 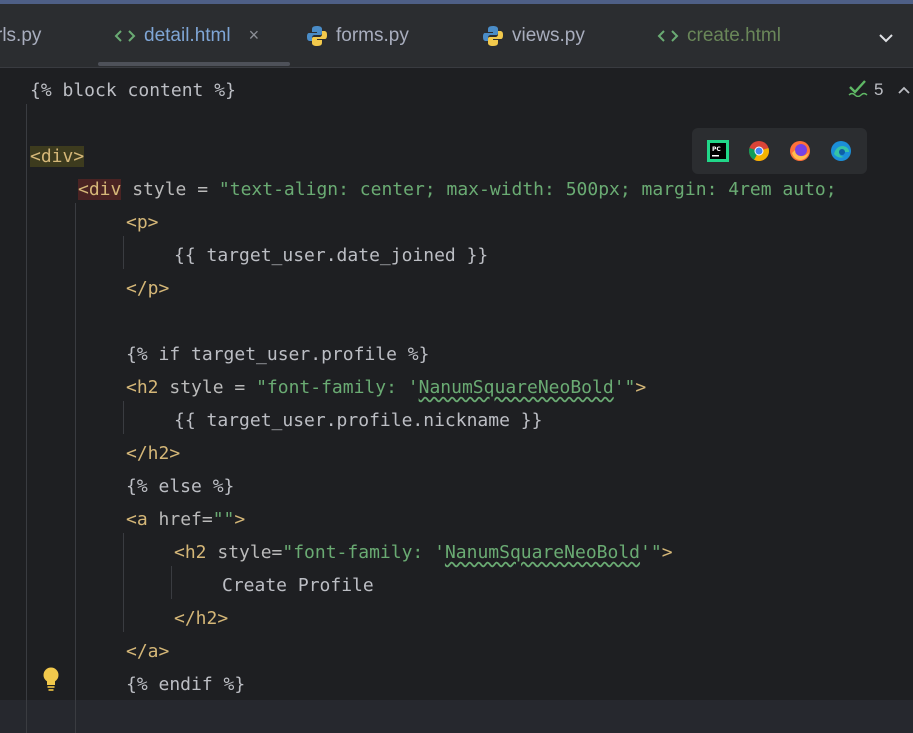 I want to click on code-line: </p>, so click(x=148, y=288).